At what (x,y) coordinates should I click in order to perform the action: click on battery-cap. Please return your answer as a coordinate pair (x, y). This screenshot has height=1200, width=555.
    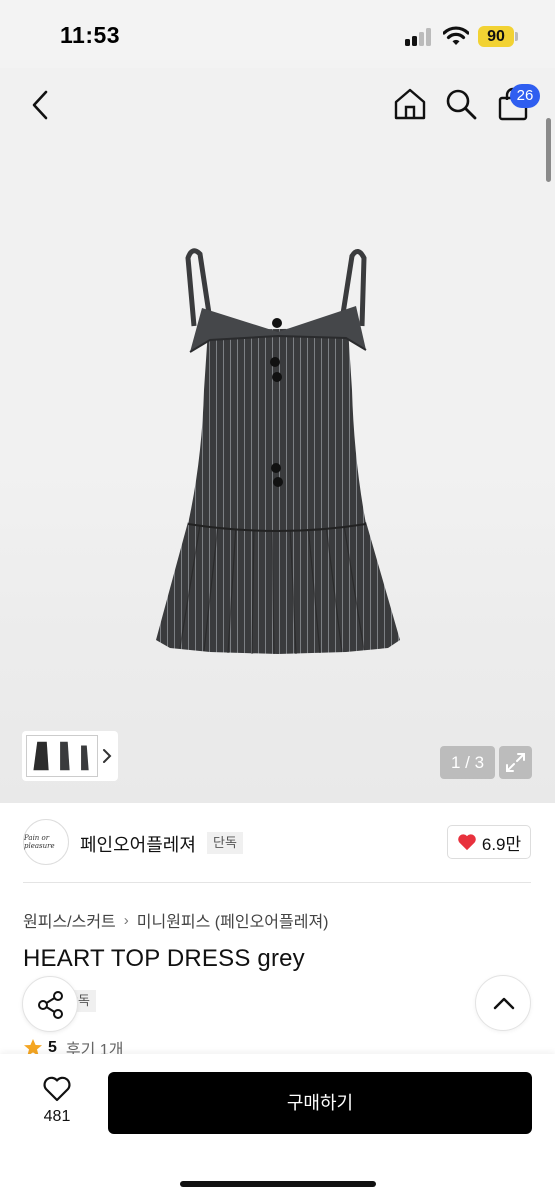
    Looking at the image, I should click on (516, 36).